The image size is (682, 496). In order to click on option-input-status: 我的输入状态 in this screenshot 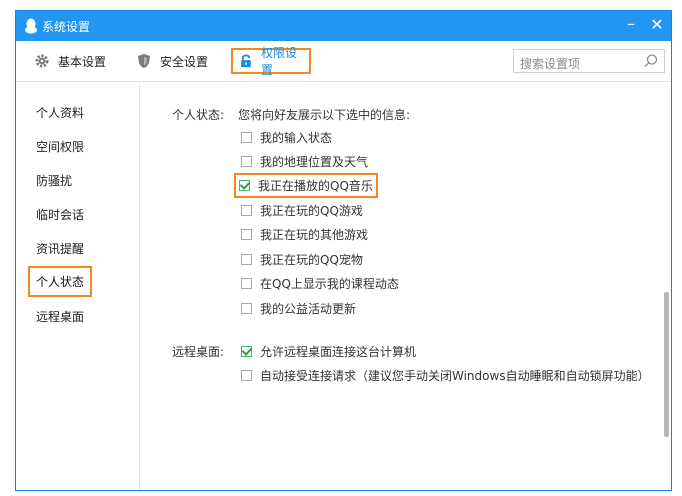, I will do `click(286, 137)`.